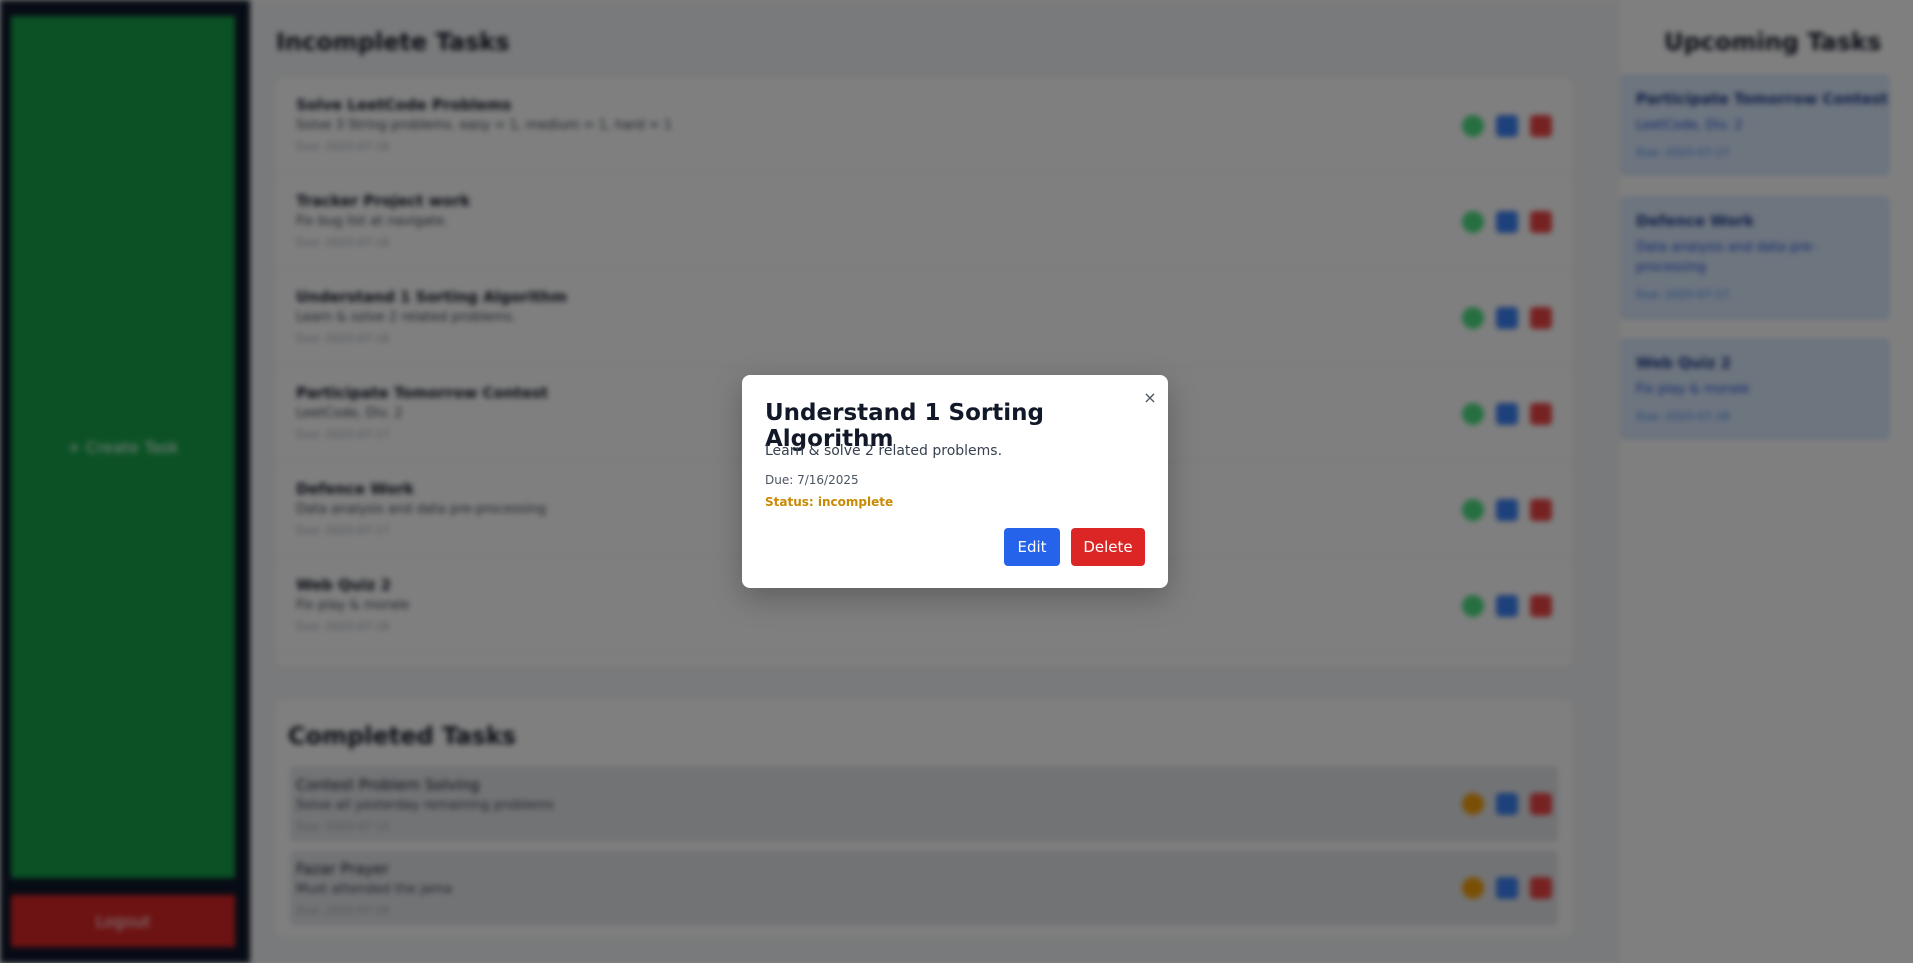 This screenshot has width=1913, height=963. What do you see at coordinates (1108, 547) in the screenshot?
I see `delete-button: Delete` at bounding box center [1108, 547].